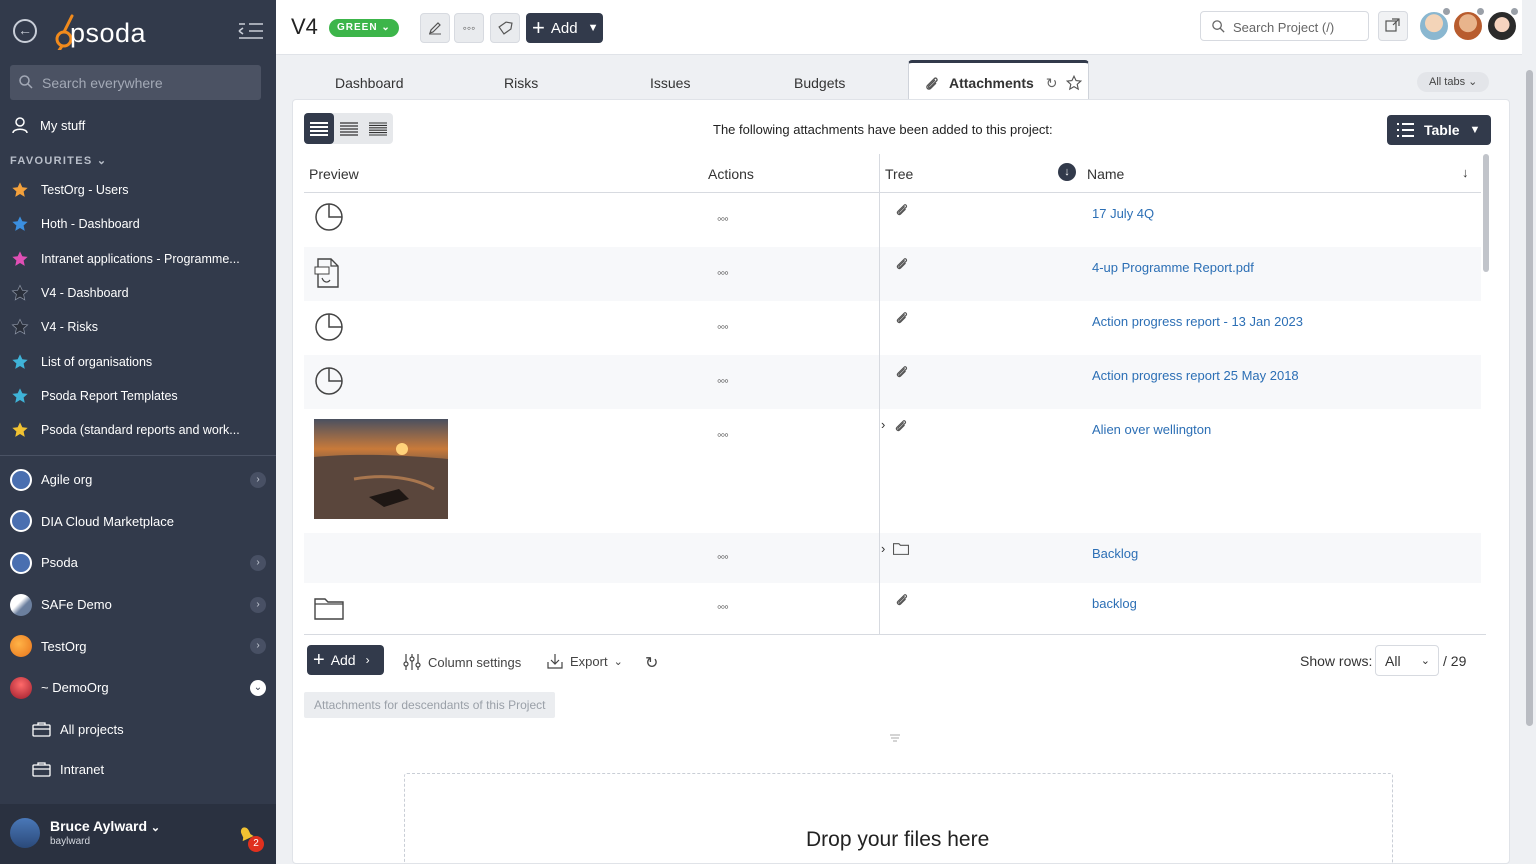  I want to click on attachment-name-link: backlog, so click(1114, 603).